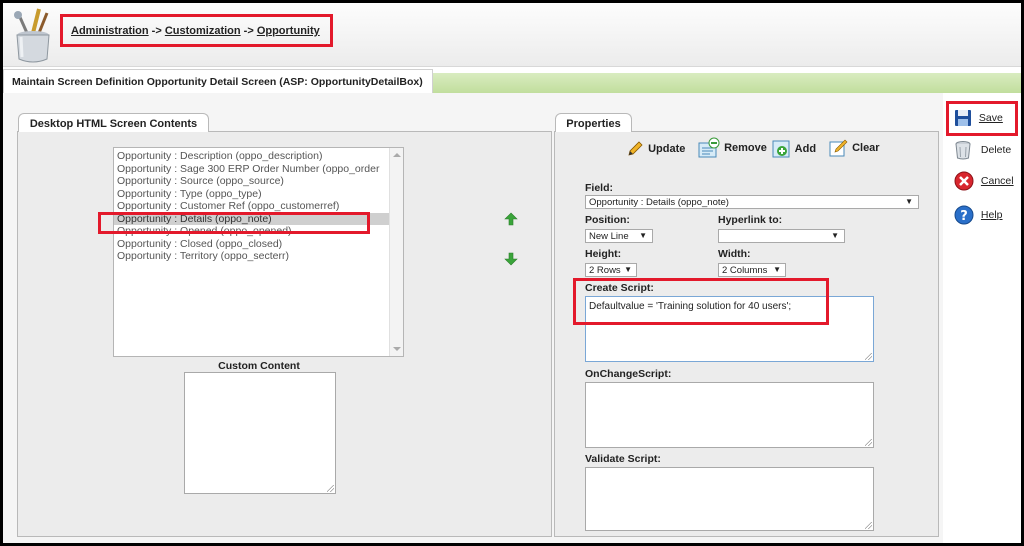  I want to click on update-button: Update, so click(656, 149).